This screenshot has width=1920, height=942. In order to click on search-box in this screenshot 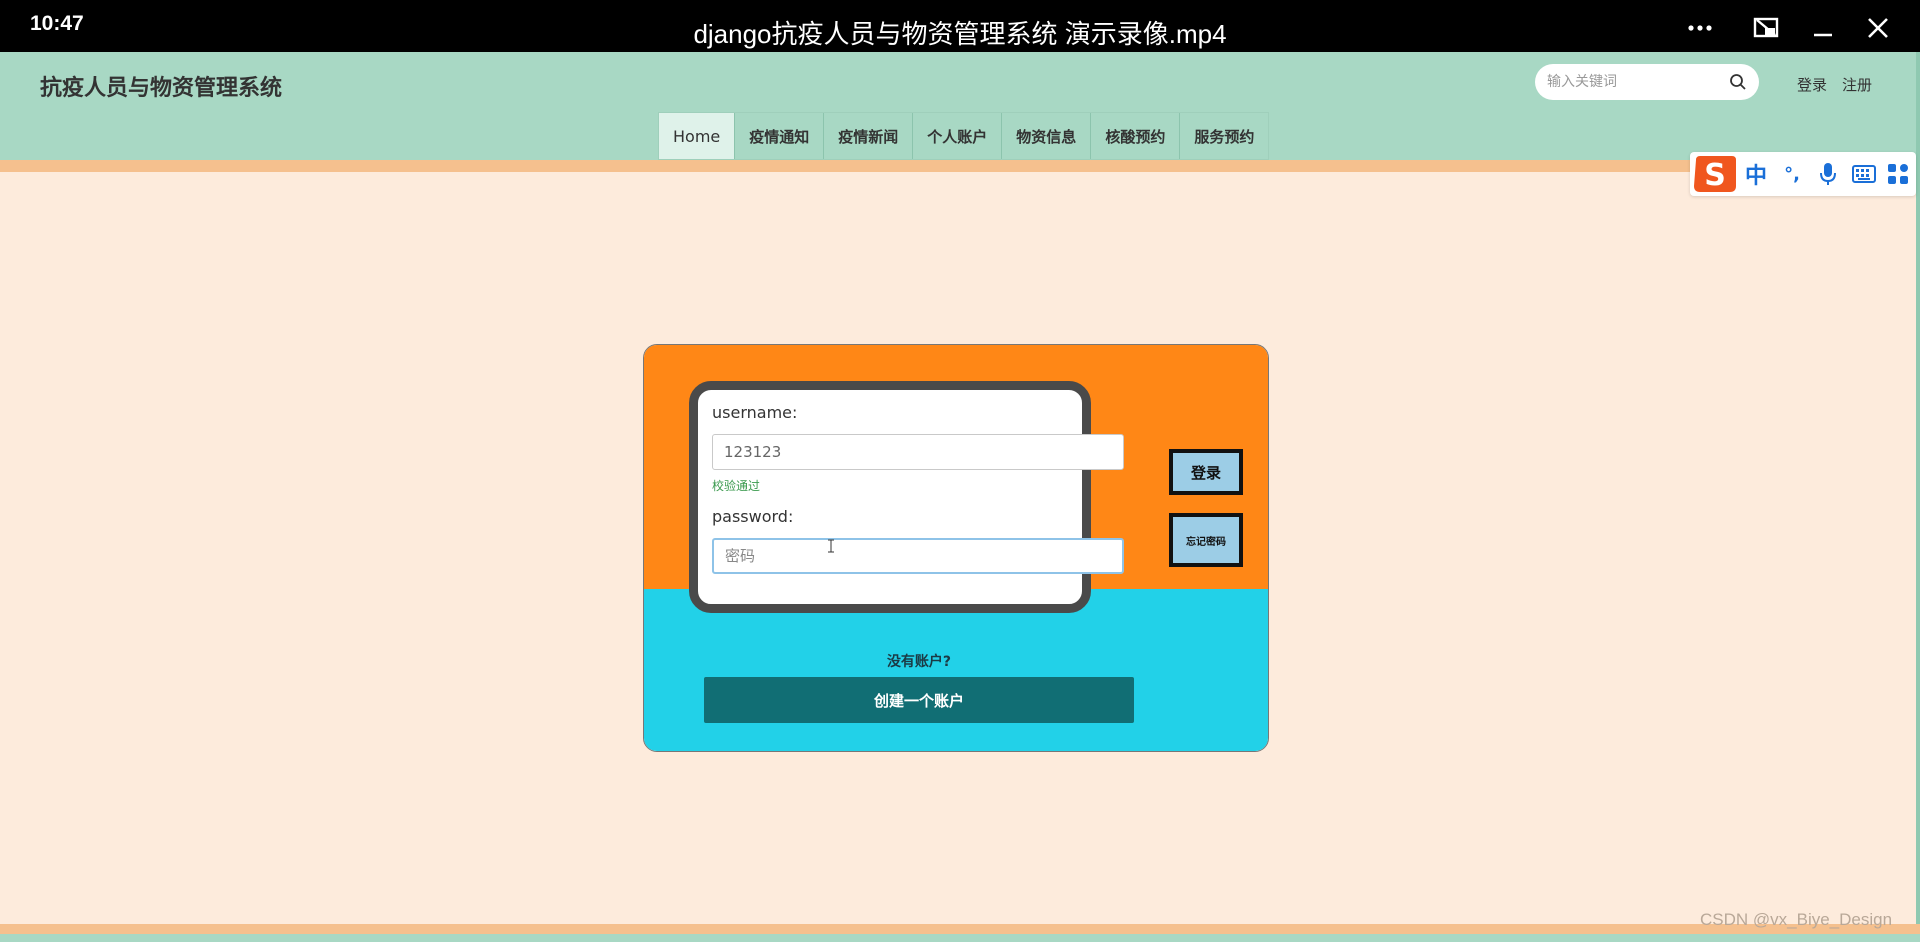, I will do `click(1647, 82)`.